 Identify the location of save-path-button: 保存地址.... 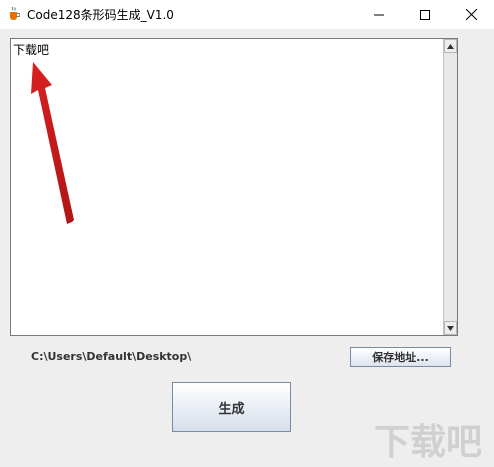
(400, 357).